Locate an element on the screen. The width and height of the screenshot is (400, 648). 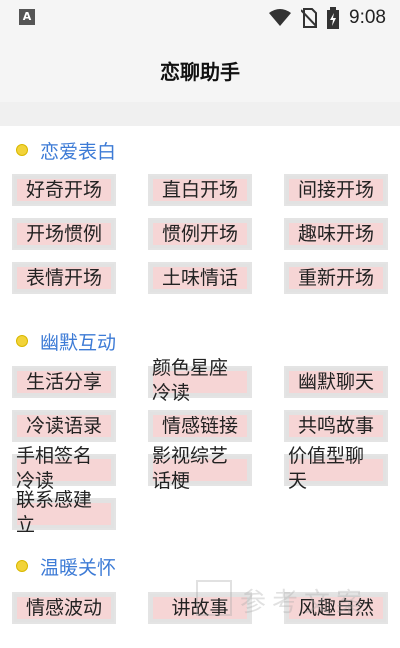
tag-button: 间接开场 is located at coordinates (336, 190).